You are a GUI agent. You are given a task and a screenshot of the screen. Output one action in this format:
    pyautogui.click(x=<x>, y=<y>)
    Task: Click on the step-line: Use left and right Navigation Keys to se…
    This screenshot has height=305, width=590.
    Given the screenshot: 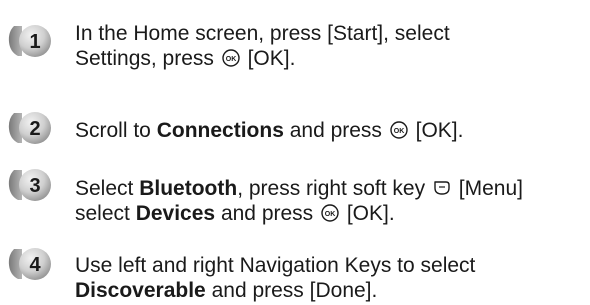 What is the action you would take?
    pyautogui.click(x=275, y=265)
    